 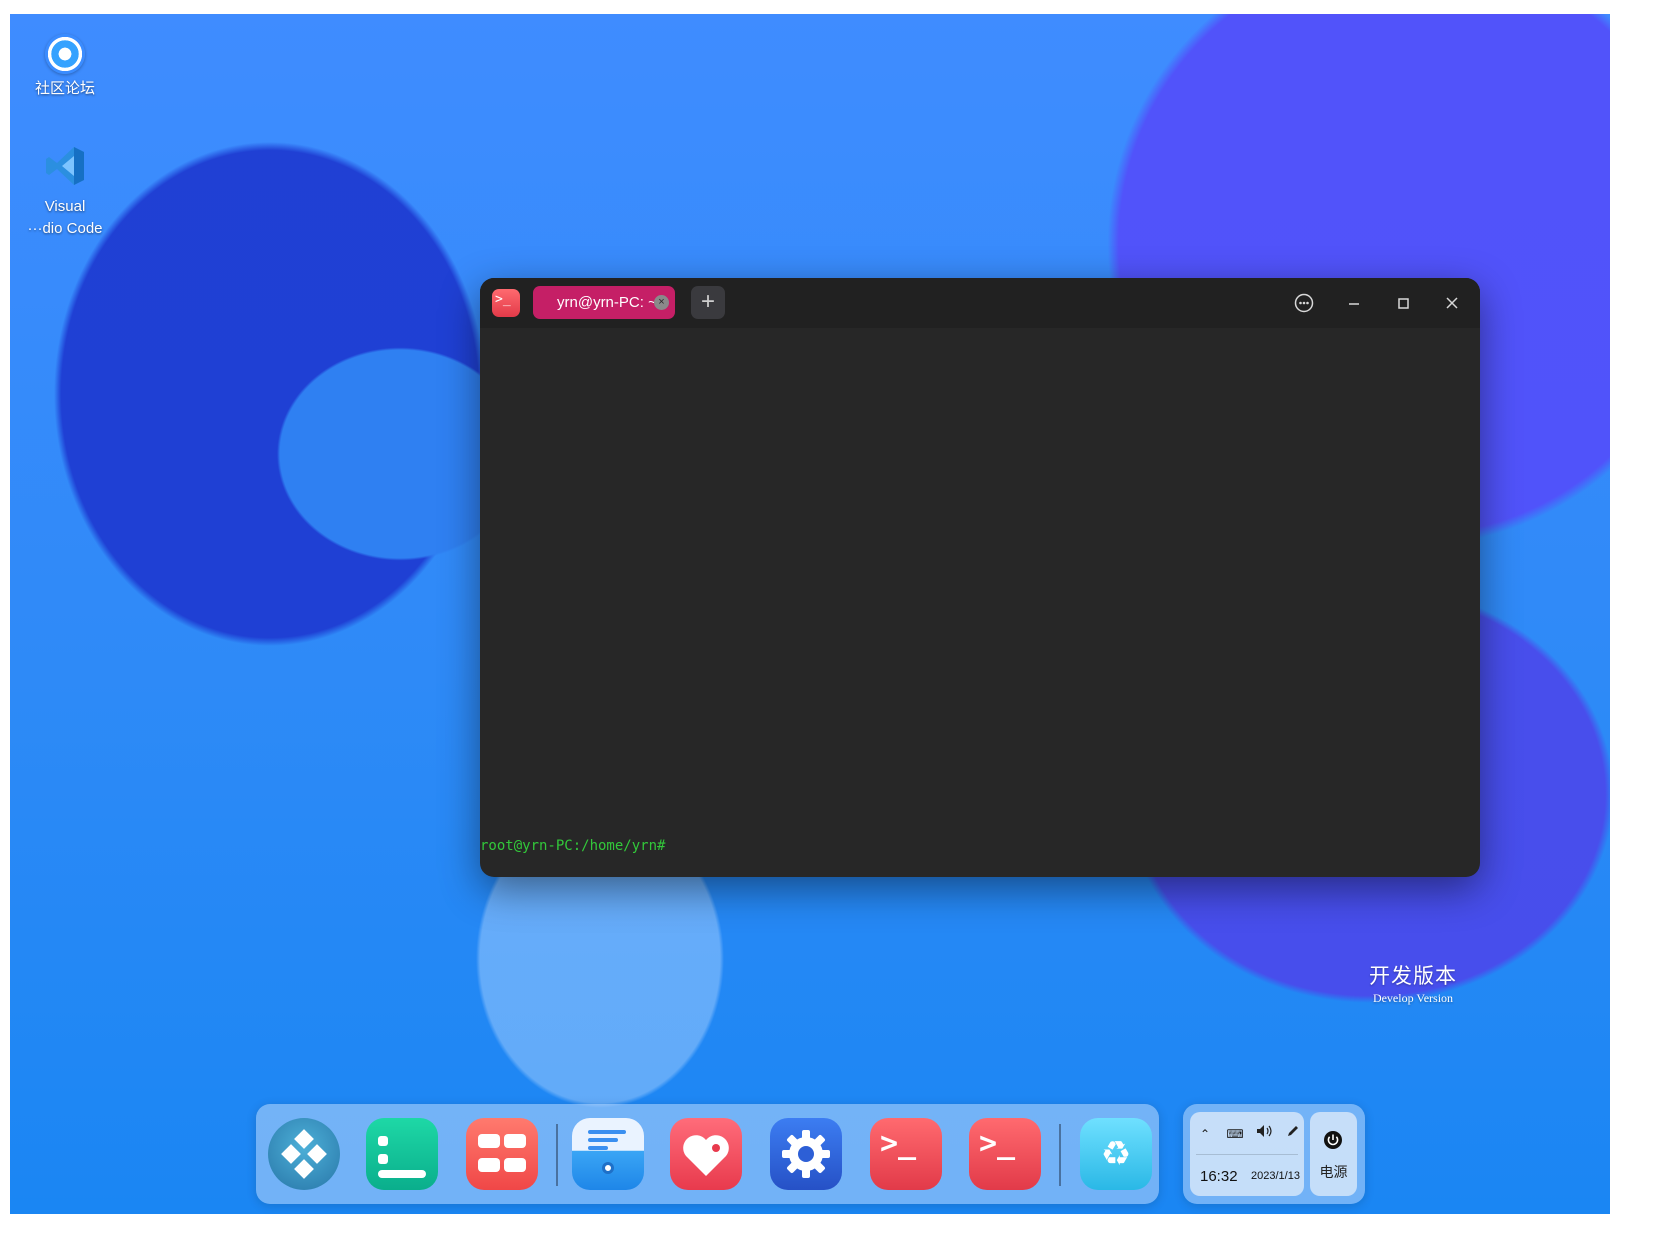 What do you see at coordinates (1116, 1154) in the screenshot?
I see `recycle-bin-icon: ♻` at bounding box center [1116, 1154].